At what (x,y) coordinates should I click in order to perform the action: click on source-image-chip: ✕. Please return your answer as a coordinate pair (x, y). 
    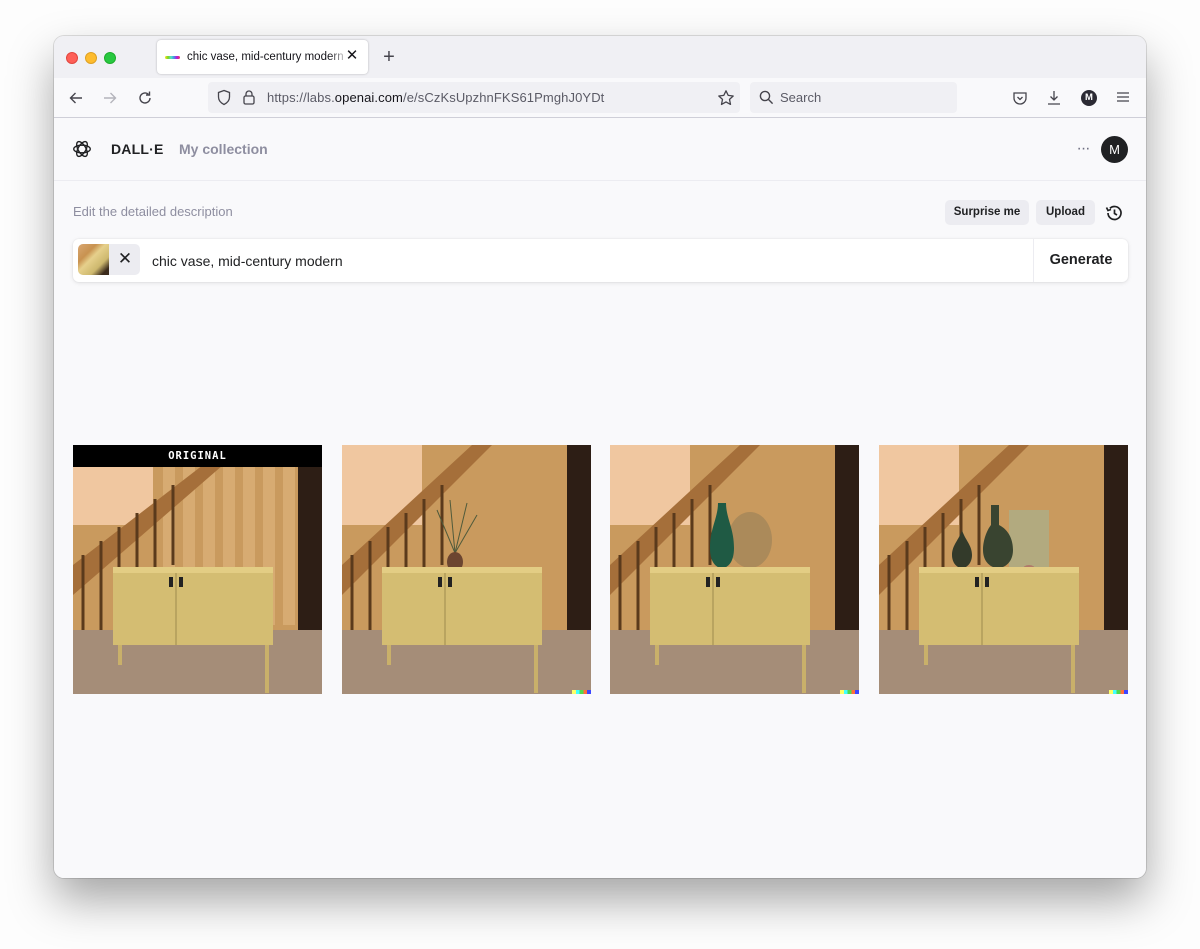
    Looking at the image, I should click on (109, 259).